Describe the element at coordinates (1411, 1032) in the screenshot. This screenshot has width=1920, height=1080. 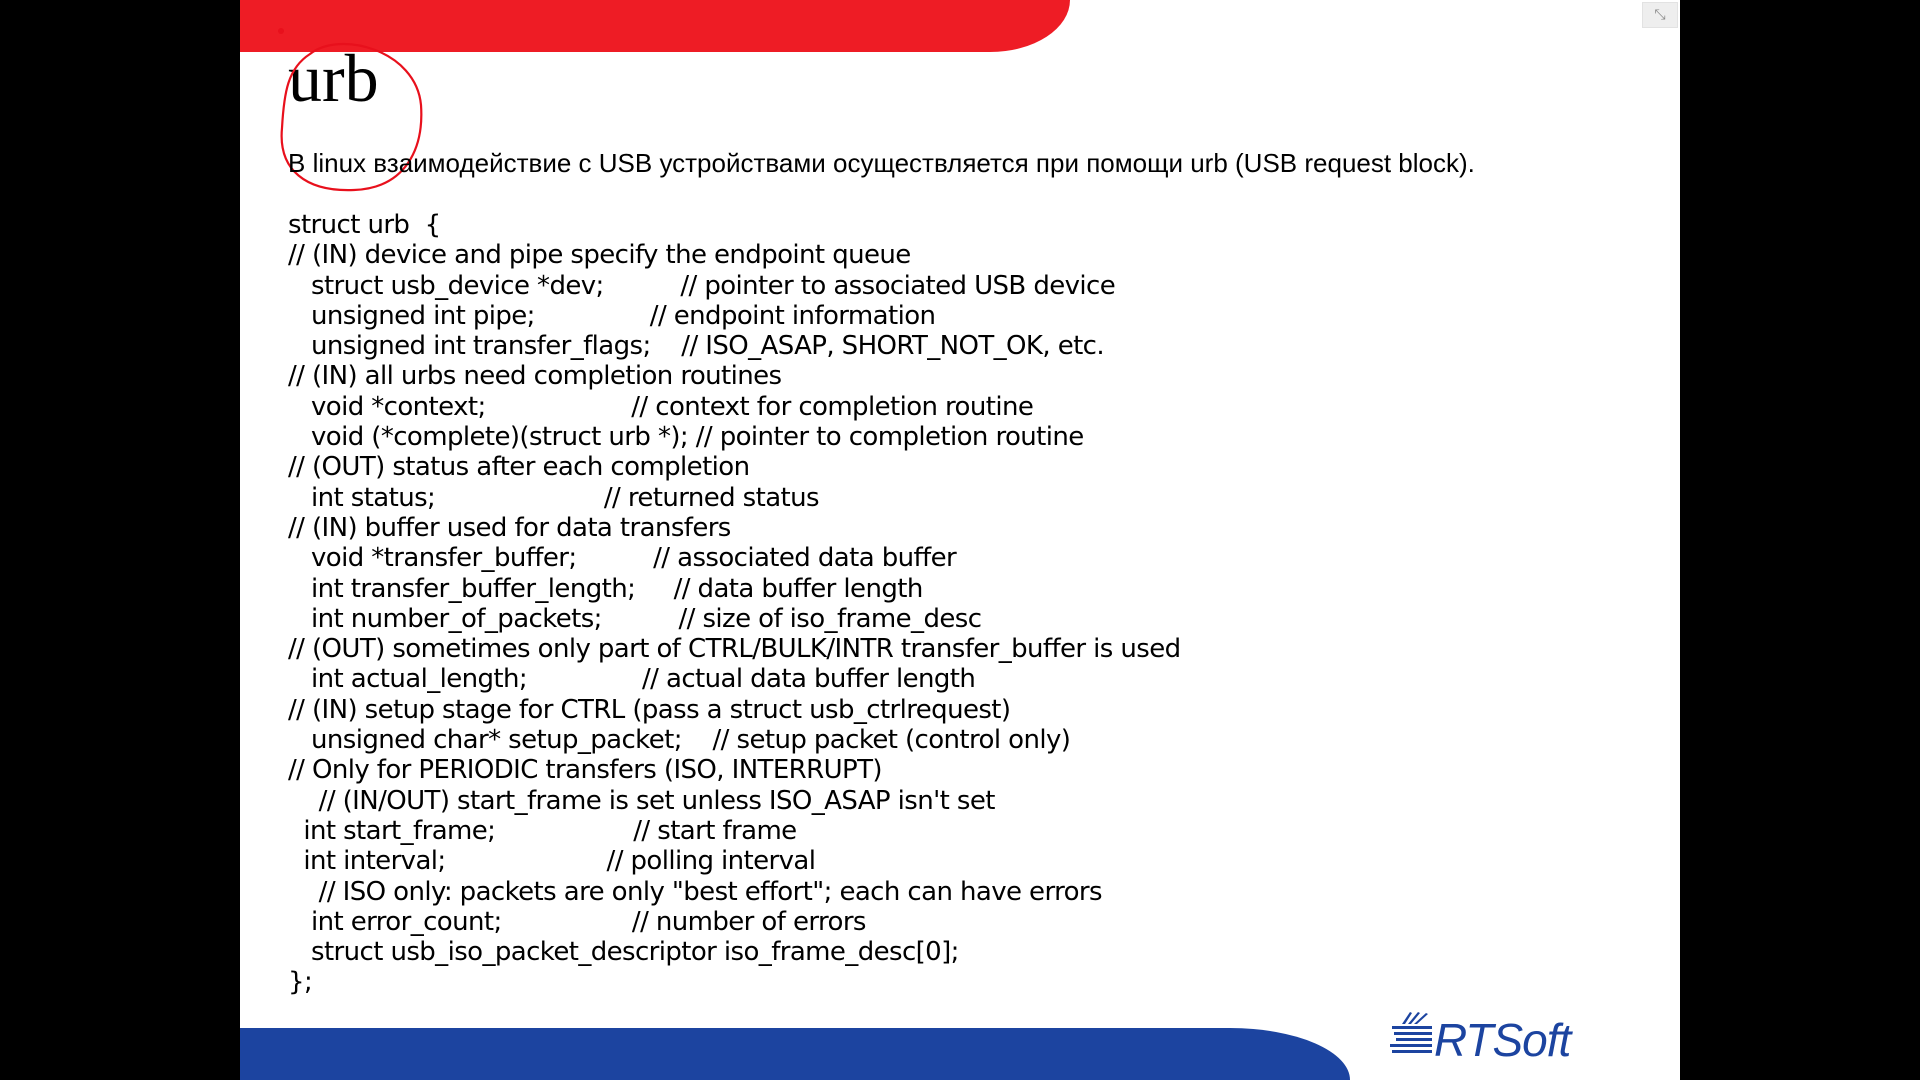
I see `logo-mark-icon` at that location.